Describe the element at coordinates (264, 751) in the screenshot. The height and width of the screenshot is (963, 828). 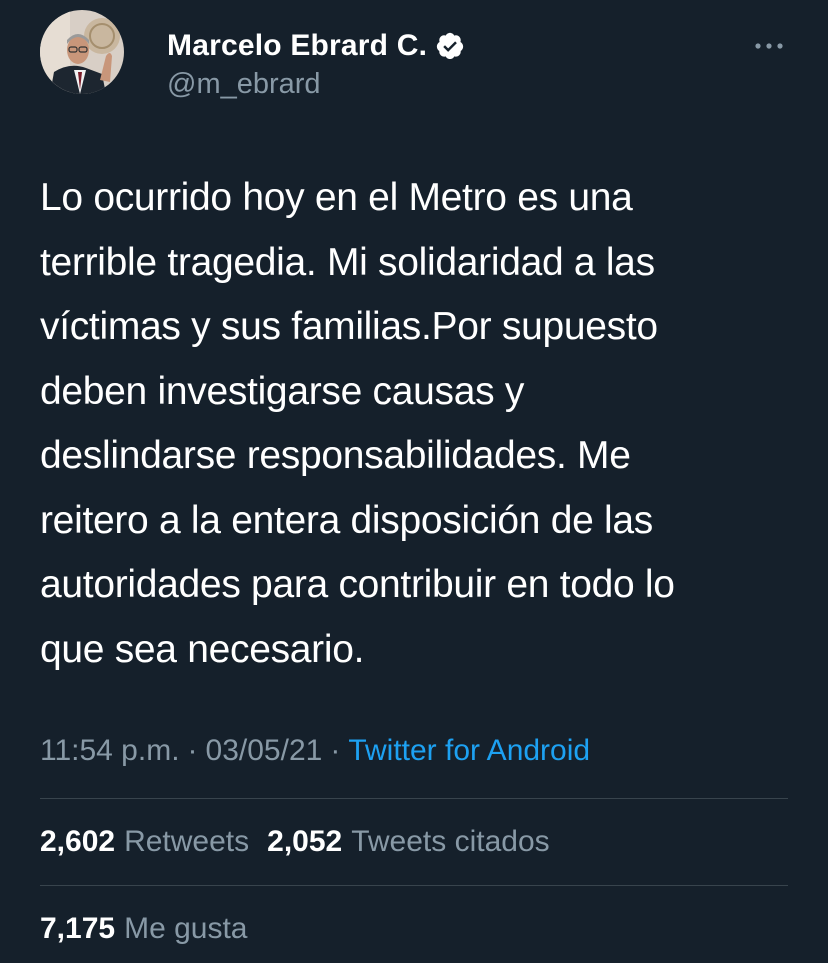
I see `tweet-date: 03/05/21` at that location.